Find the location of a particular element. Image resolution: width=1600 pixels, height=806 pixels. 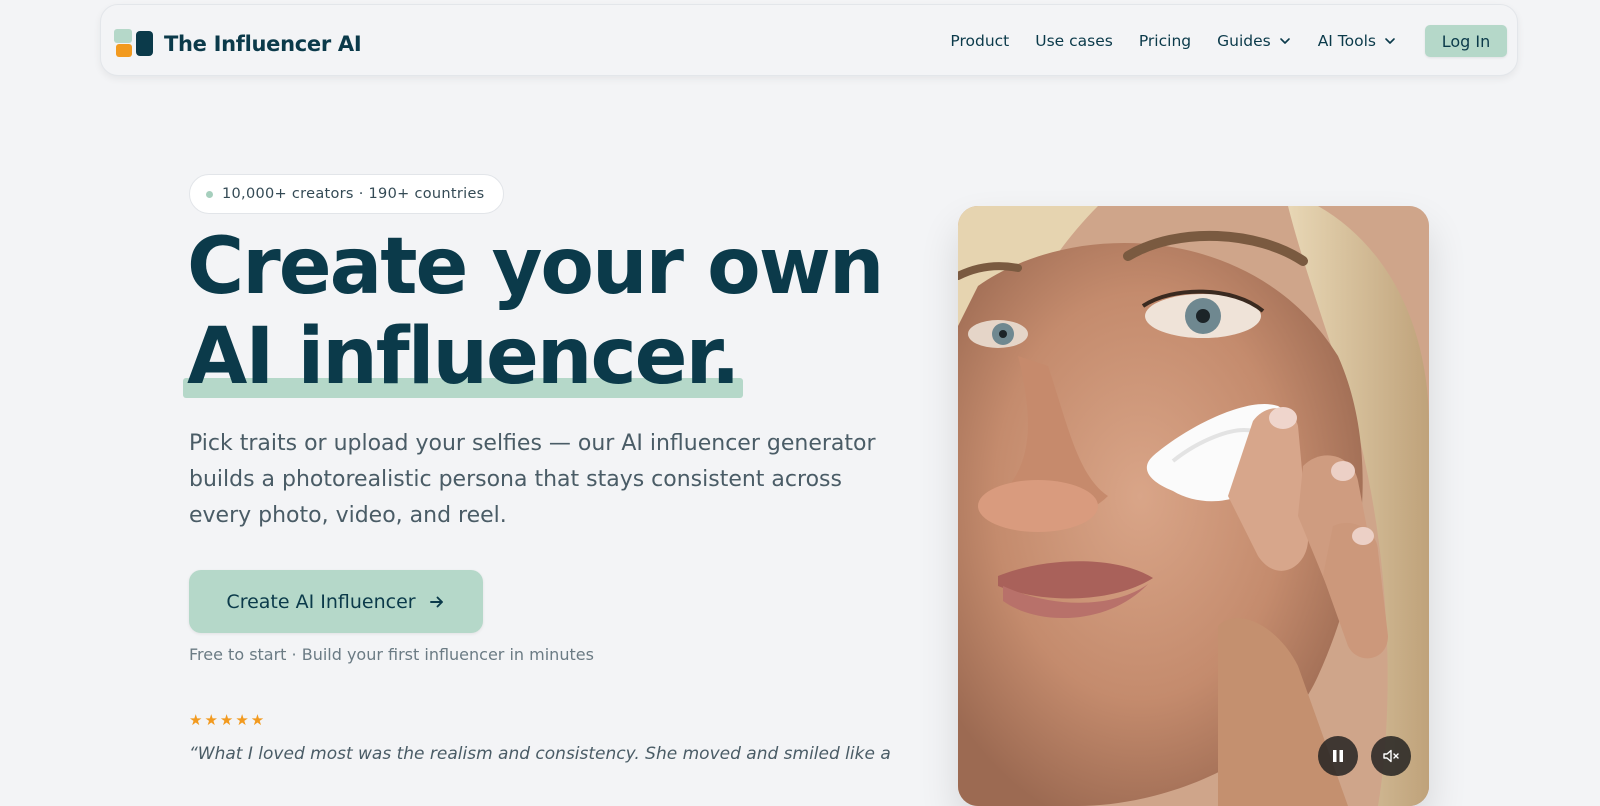

mute-button is located at coordinates (1391, 756).